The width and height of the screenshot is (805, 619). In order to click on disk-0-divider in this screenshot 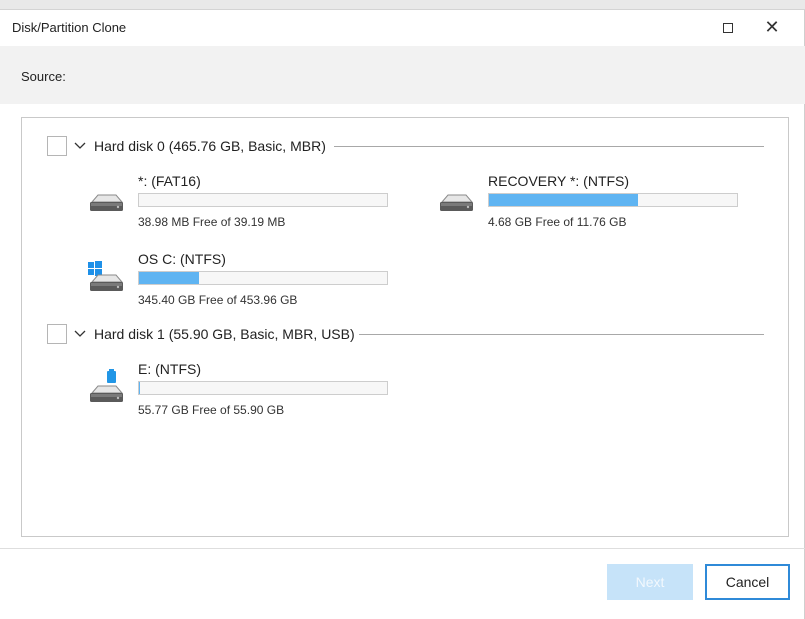, I will do `click(549, 146)`.